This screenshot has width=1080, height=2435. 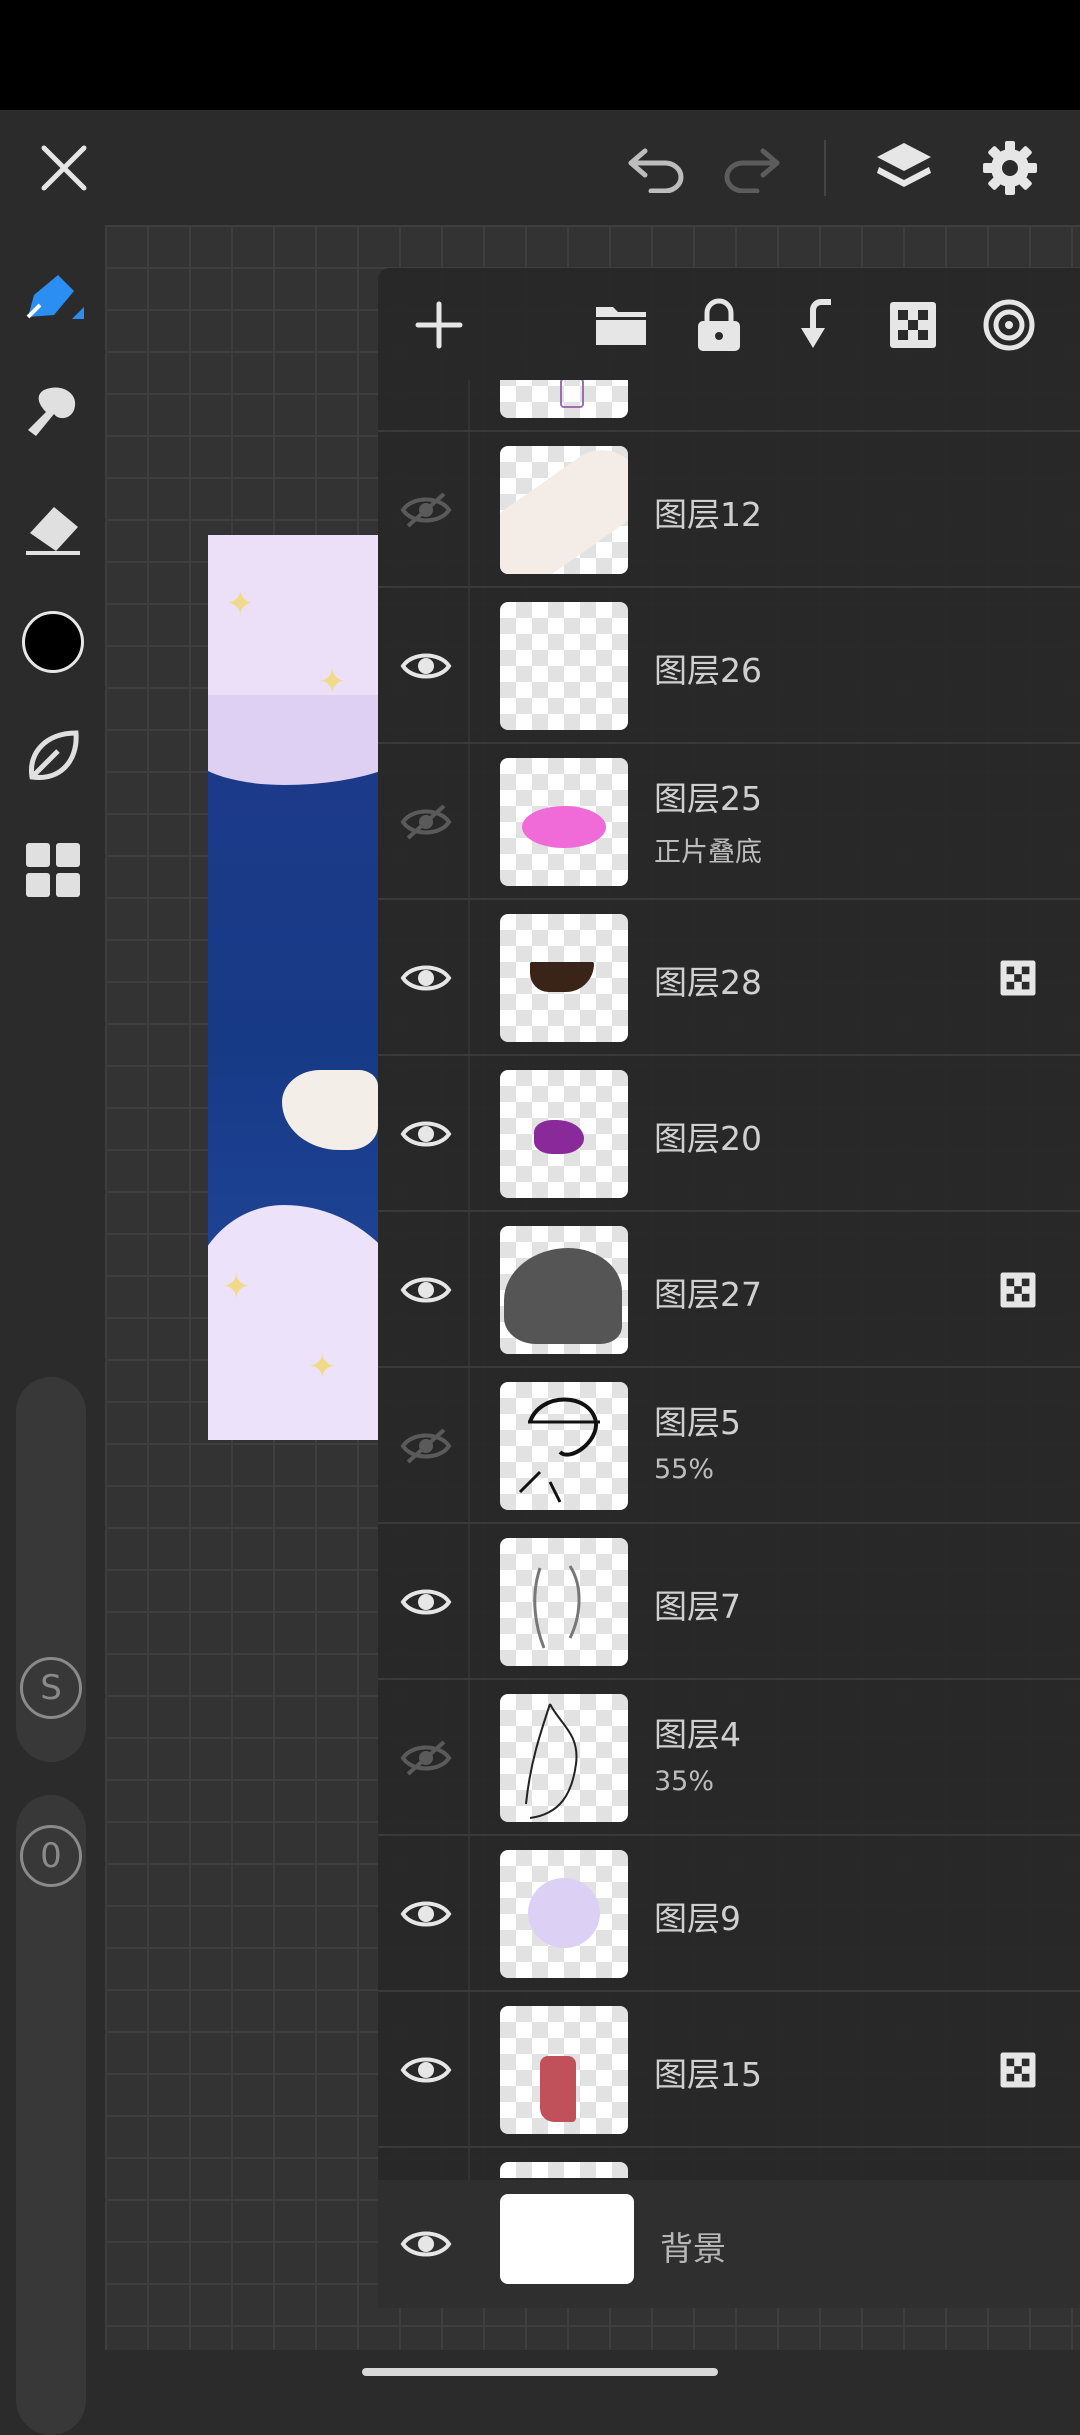 What do you see at coordinates (708, 670) in the screenshot?
I see `layer-name: 图层26` at bounding box center [708, 670].